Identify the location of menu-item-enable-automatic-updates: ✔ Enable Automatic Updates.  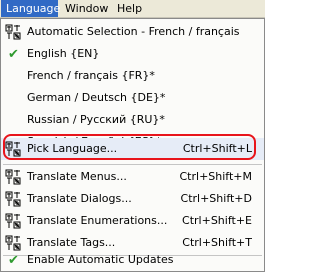
(132, 260).